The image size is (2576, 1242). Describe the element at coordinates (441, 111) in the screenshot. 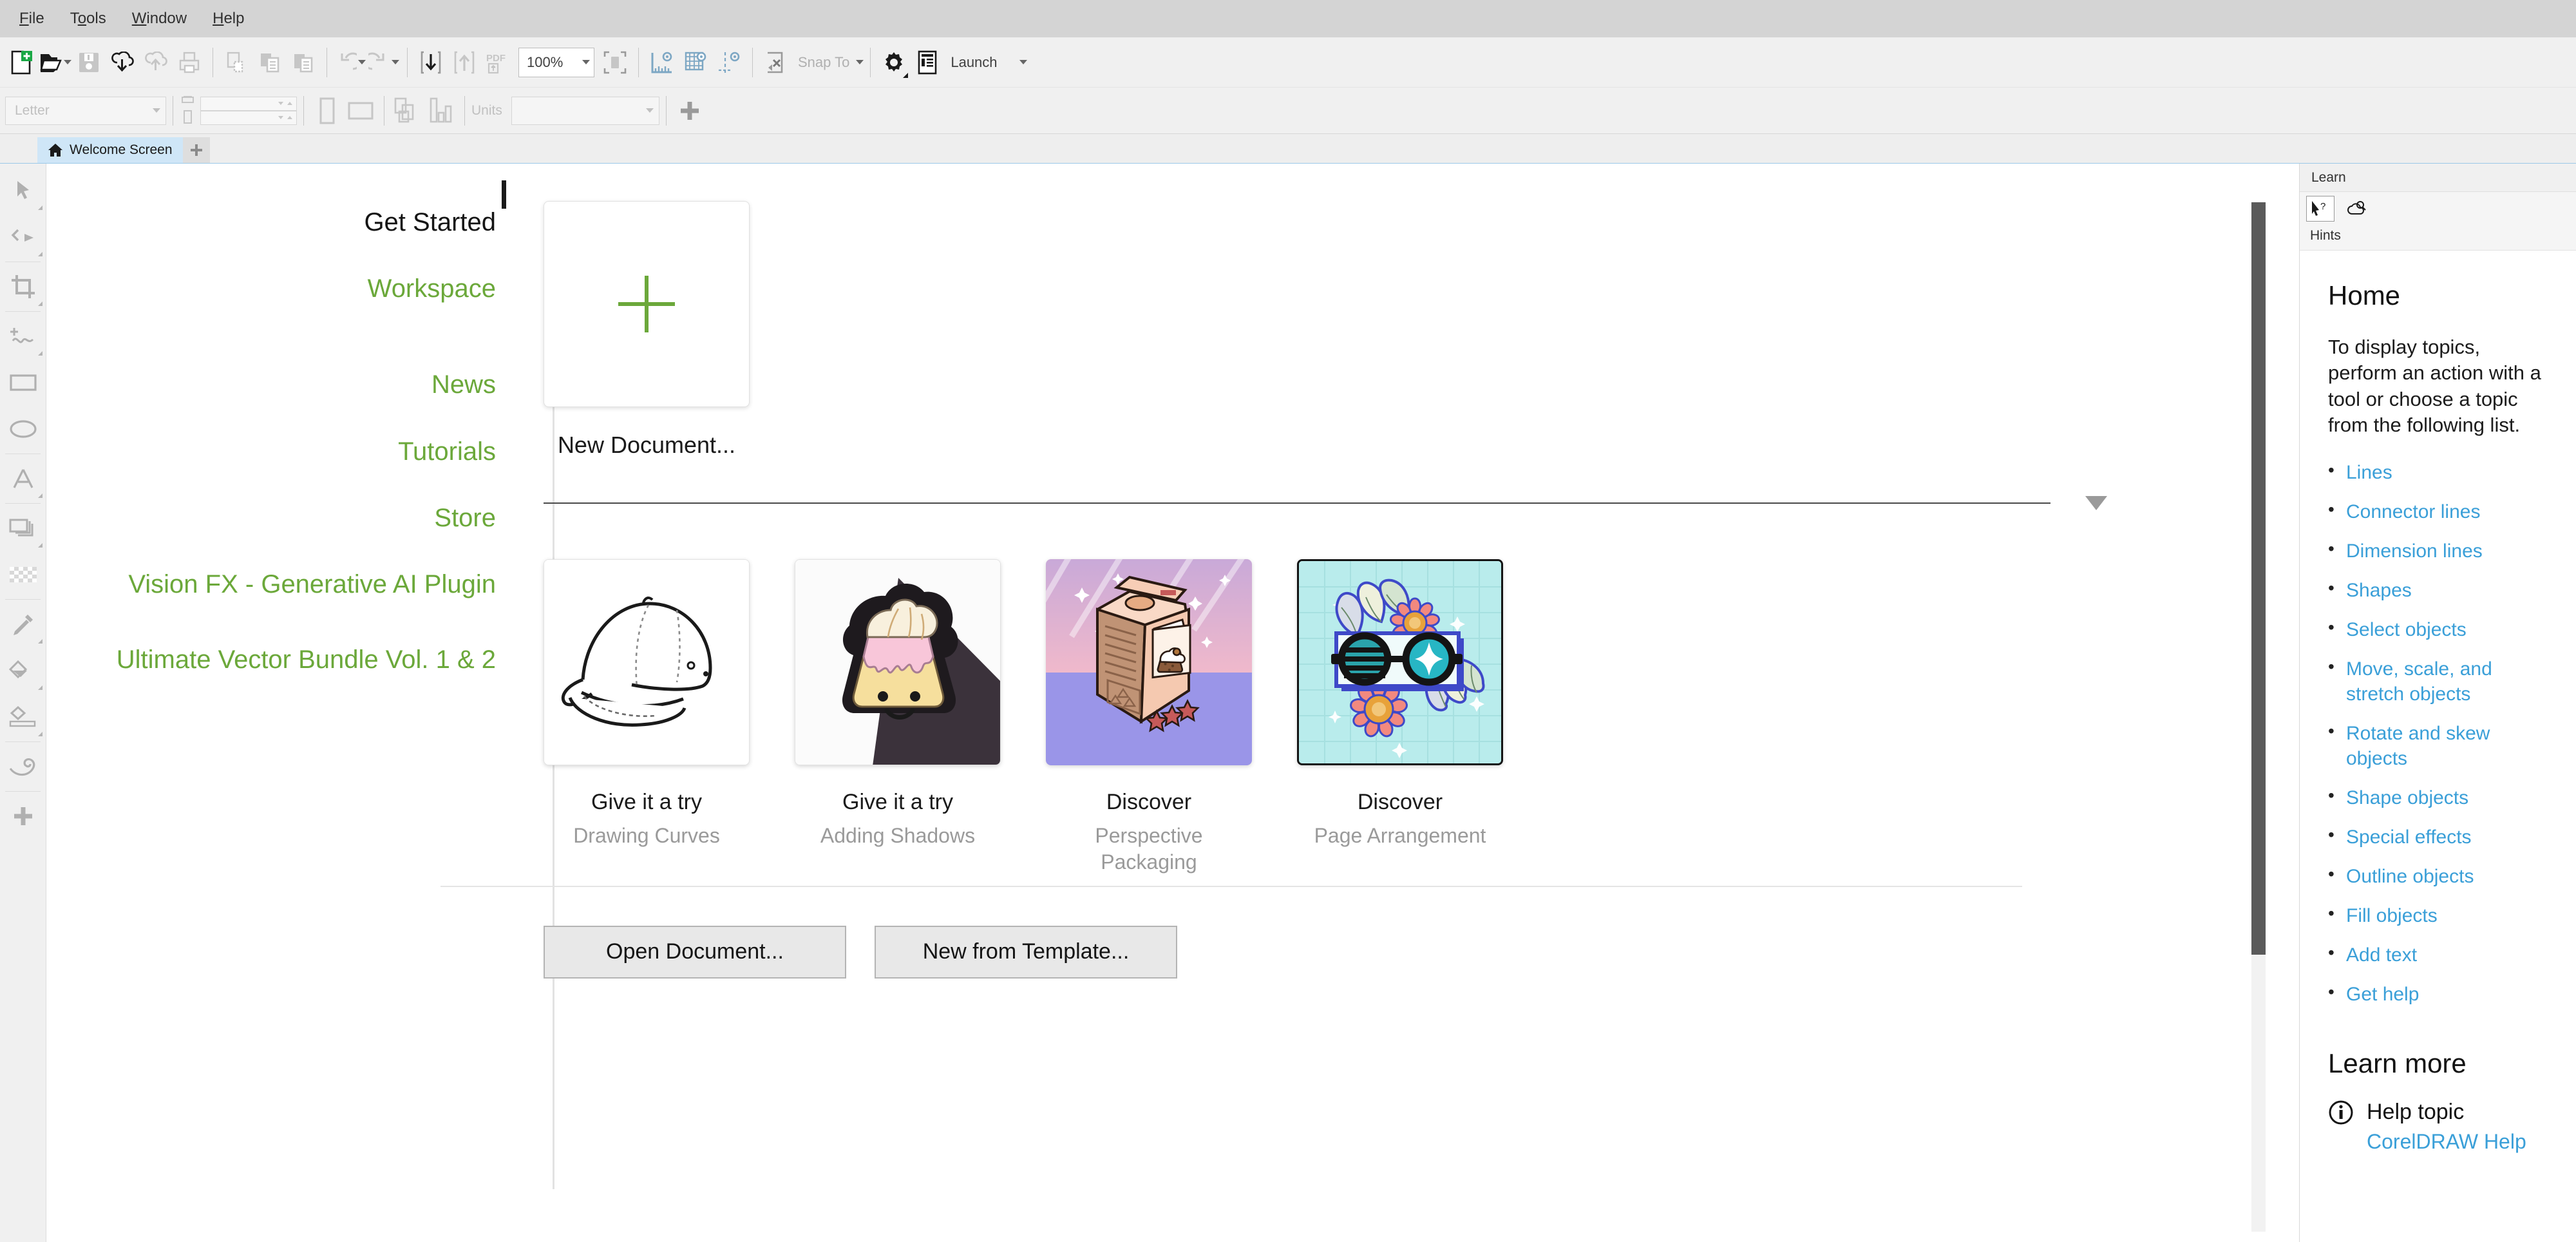

I see `page-chart-icon` at that location.